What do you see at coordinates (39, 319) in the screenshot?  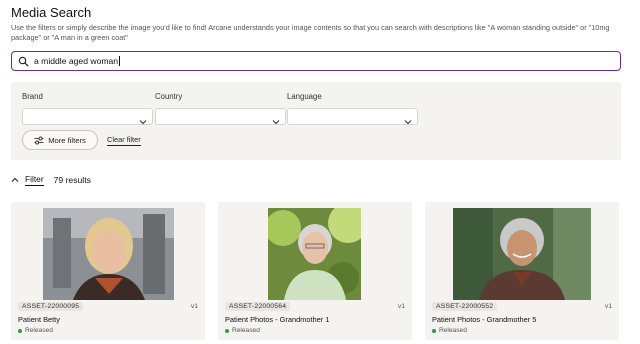 I see `asset-name: Patient Betty` at bounding box center [39, 319].